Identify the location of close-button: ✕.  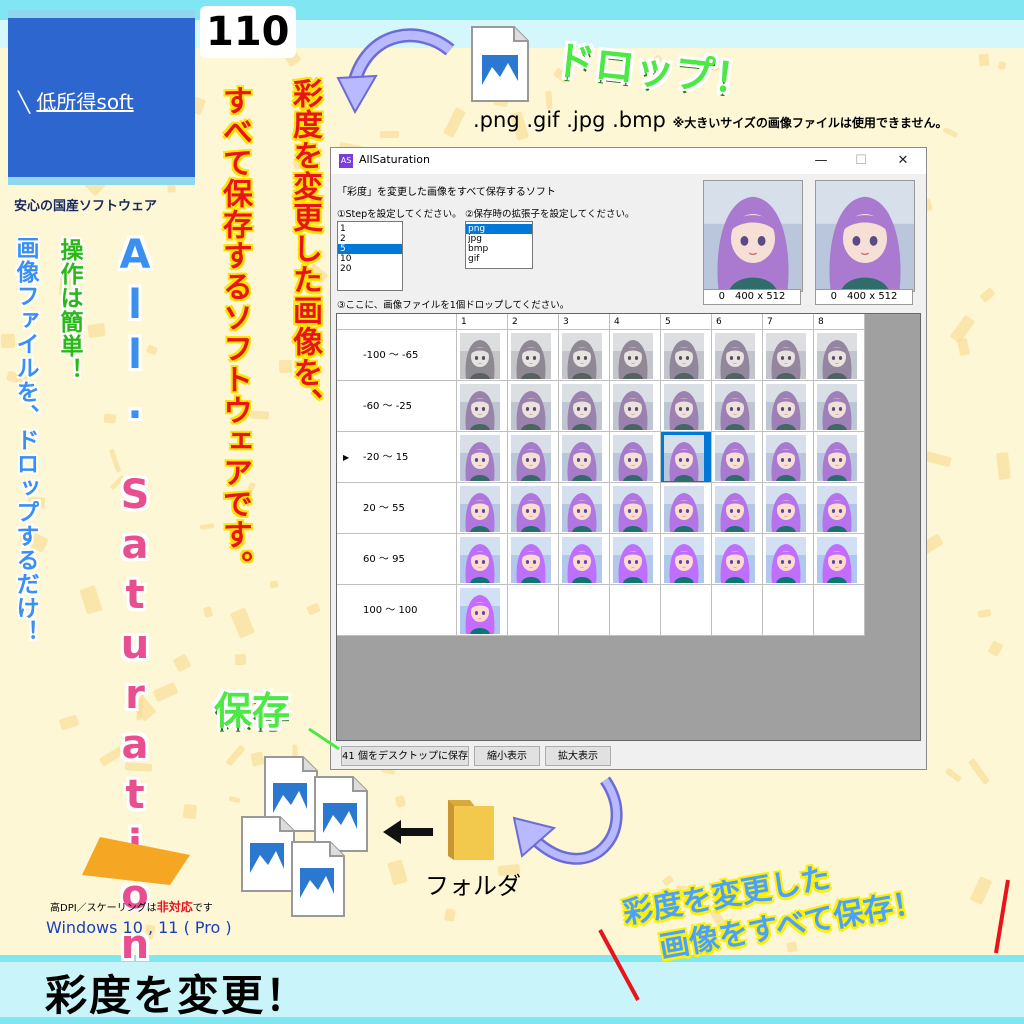
(903, 161).